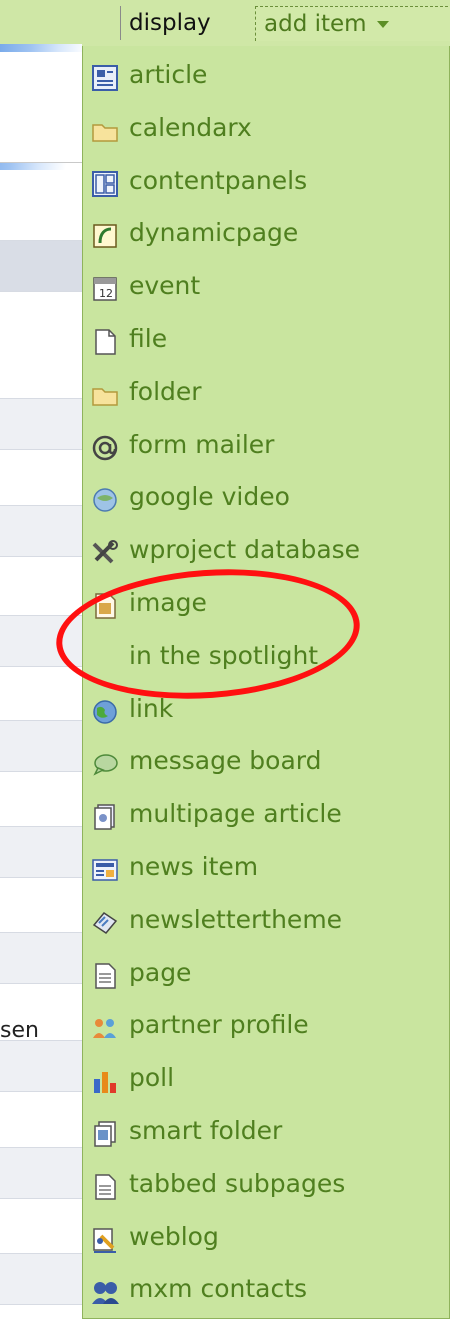 The image size is (450, 1332). I want to click on svg-text: 12, so click(106, 293).